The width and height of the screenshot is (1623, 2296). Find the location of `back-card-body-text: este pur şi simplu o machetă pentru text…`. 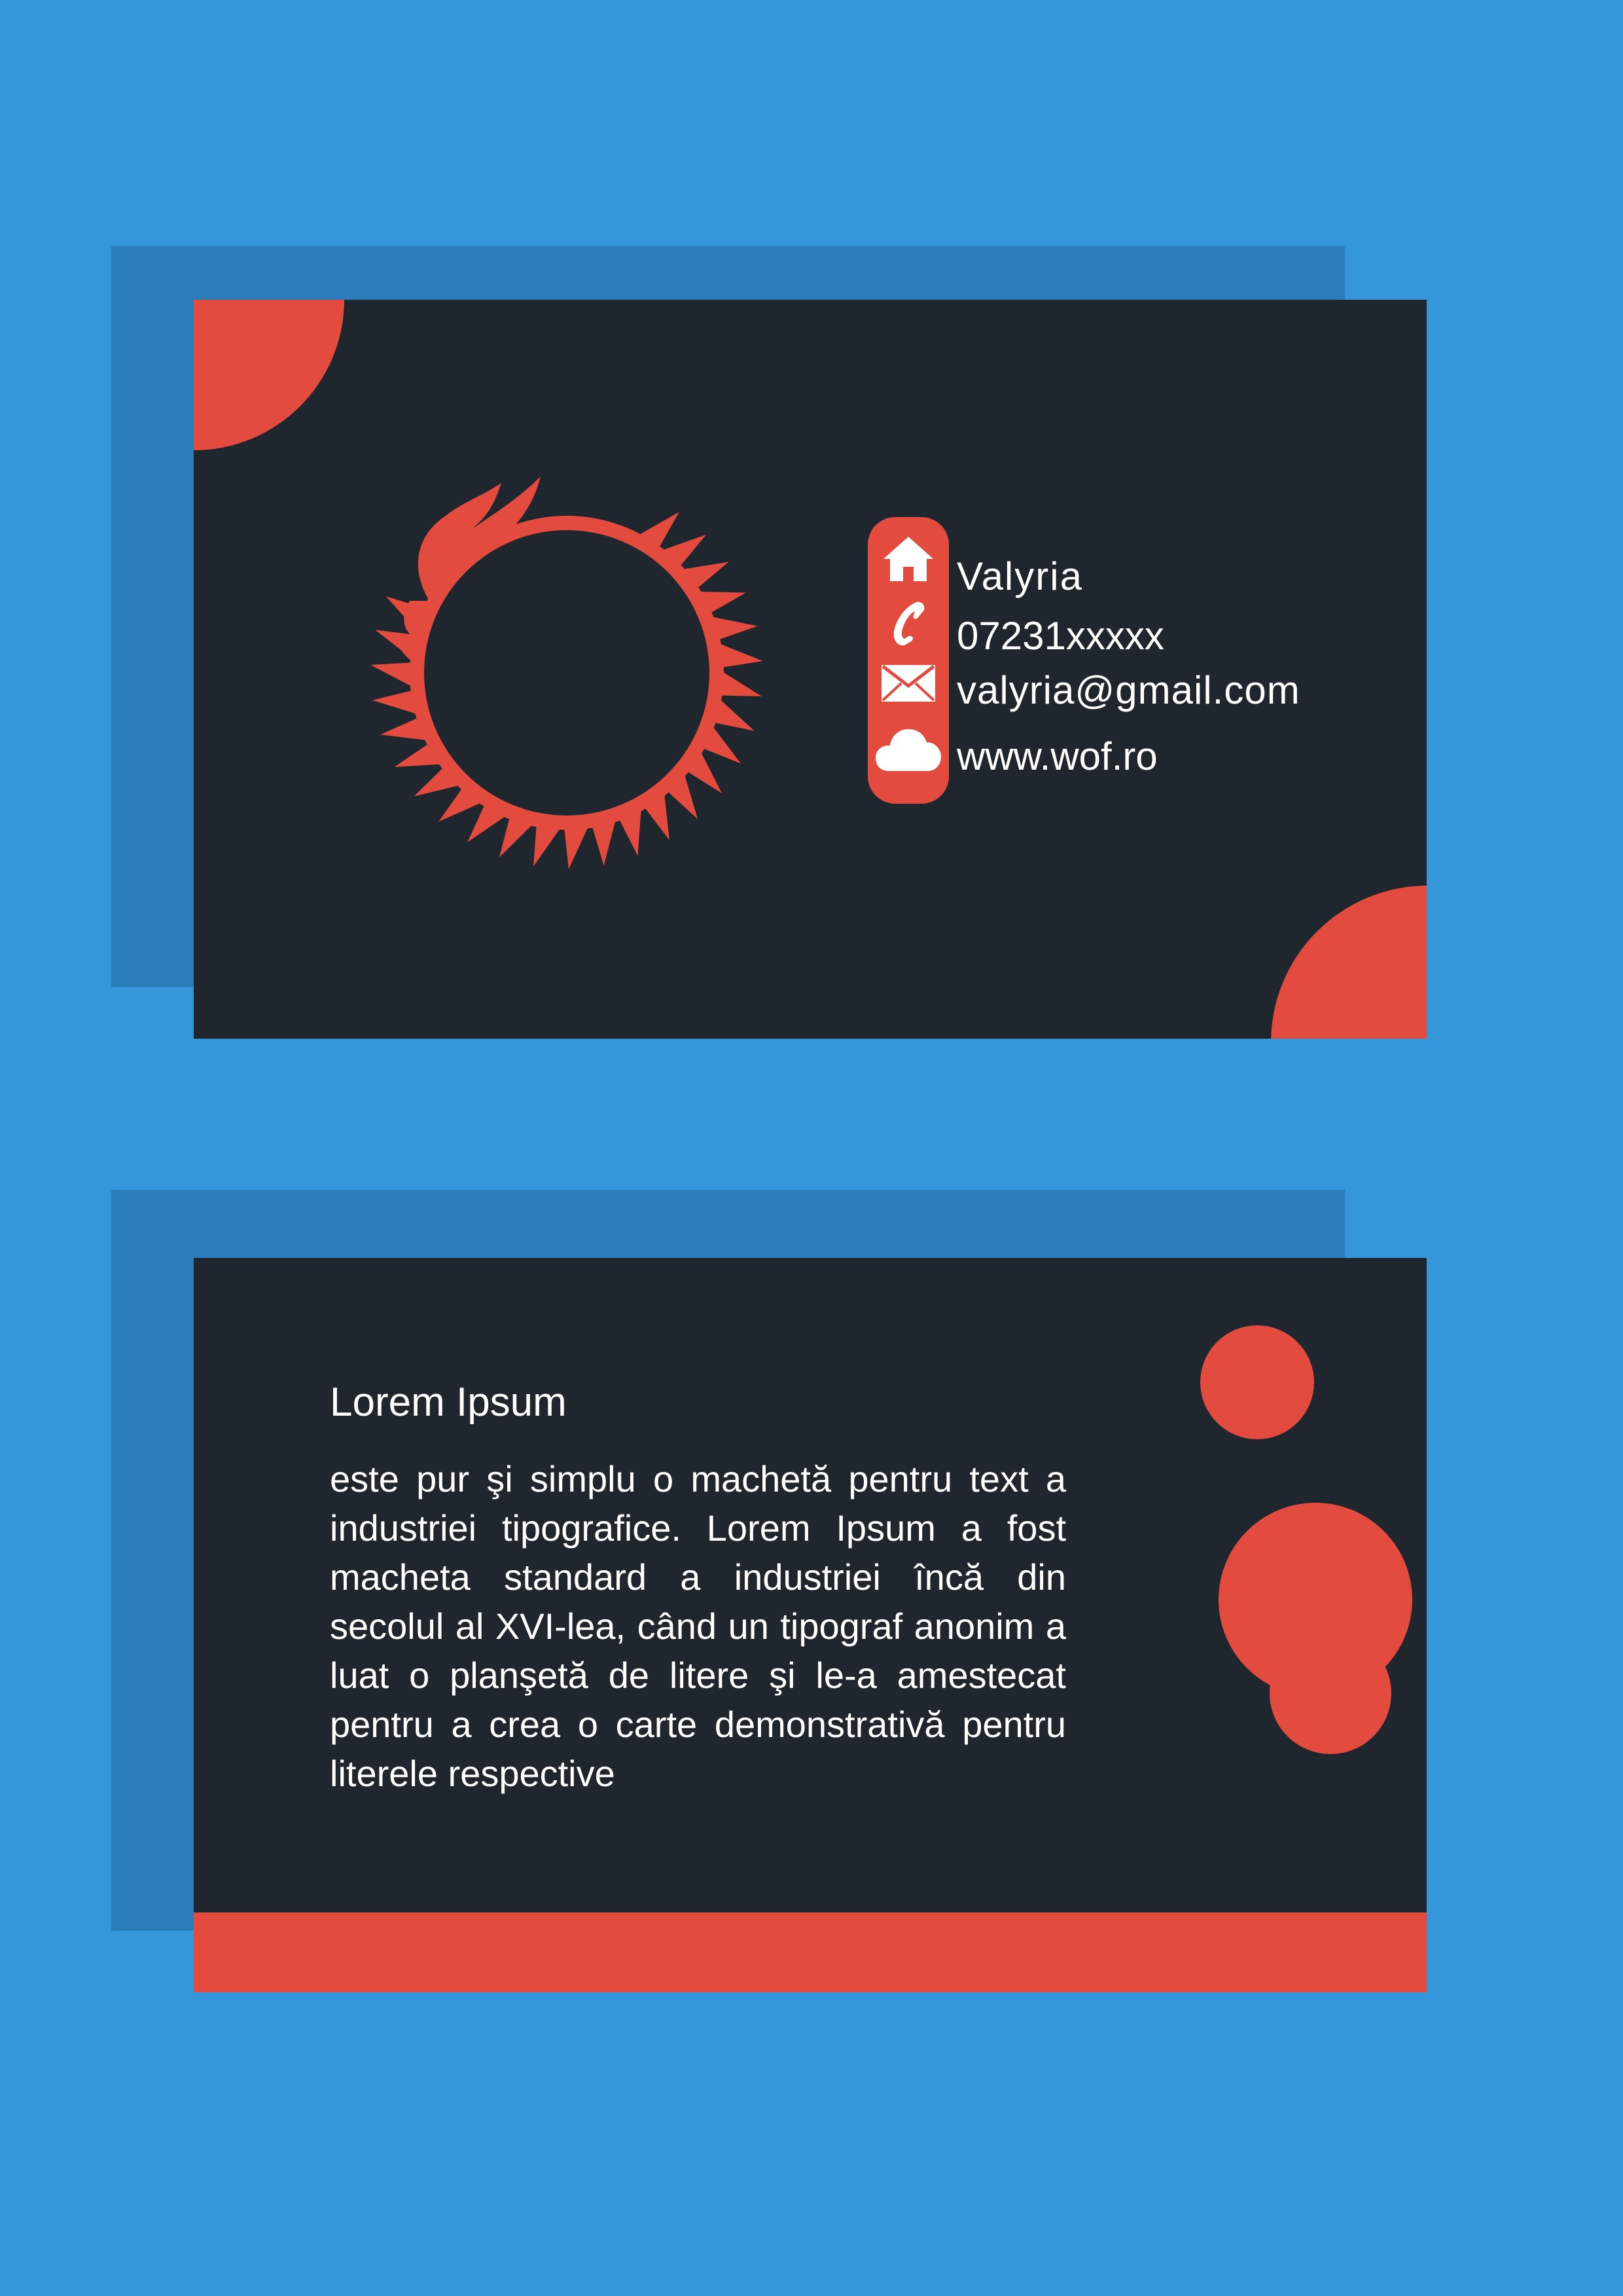

back-card-body-text: este pur şi simplu o machetă pentru text… is located at coordinates (698, 1626).